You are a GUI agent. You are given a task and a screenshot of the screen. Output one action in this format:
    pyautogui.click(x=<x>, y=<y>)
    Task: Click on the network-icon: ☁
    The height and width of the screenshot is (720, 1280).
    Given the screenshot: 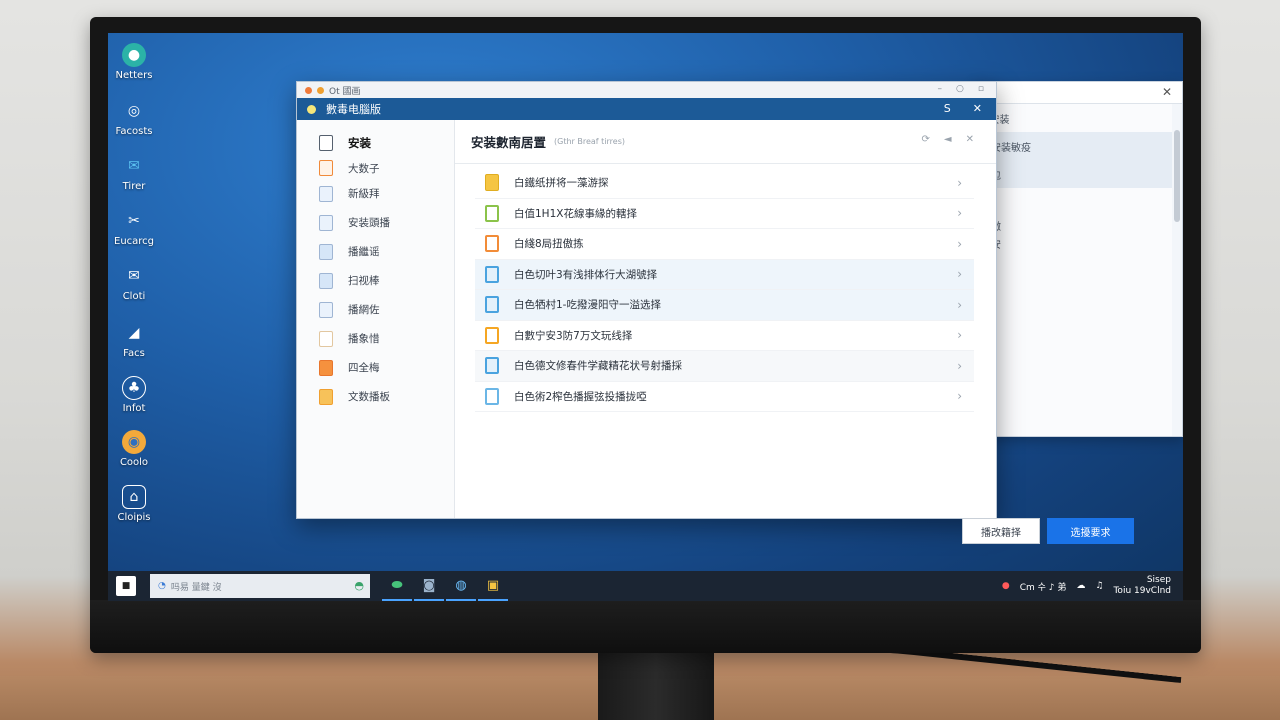 What is the action you would take?
    pyautogui.click(x=1080, y=586)
    